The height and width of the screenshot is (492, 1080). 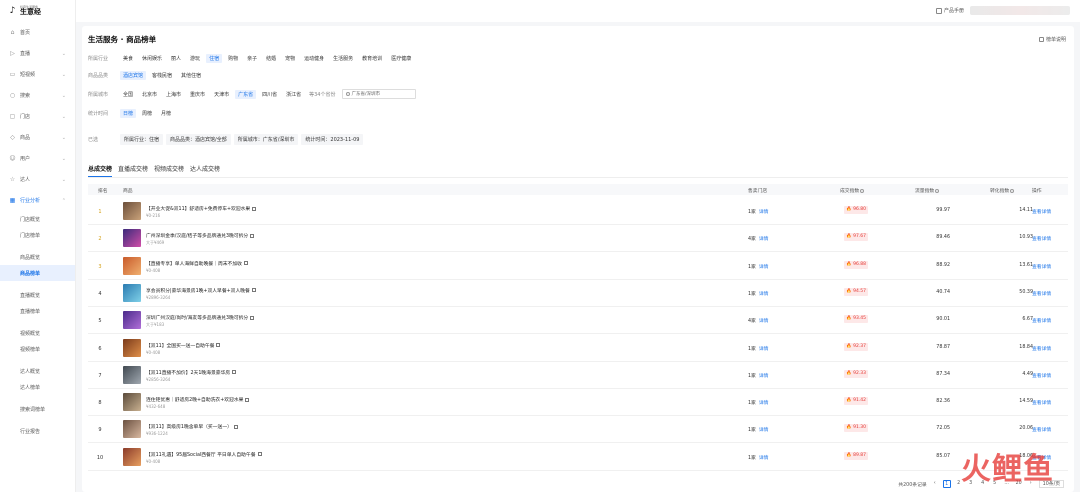 What do you see at coordinates (133, 170) in the screenshot?
I see `tab-ranking: 直播成交榜` at bounding box center [133, 170].